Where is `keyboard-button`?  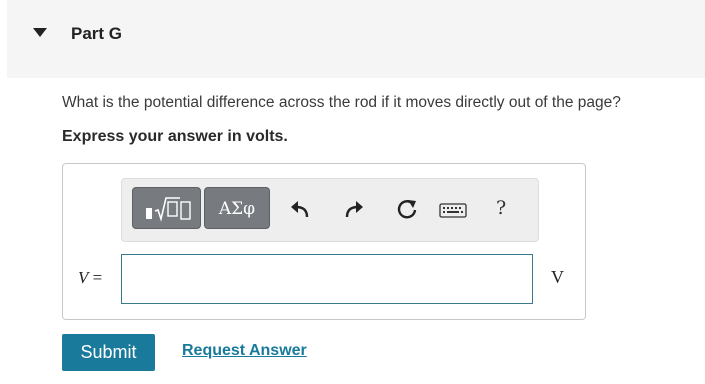
keyboard-button is located at coordinates (453, 210).